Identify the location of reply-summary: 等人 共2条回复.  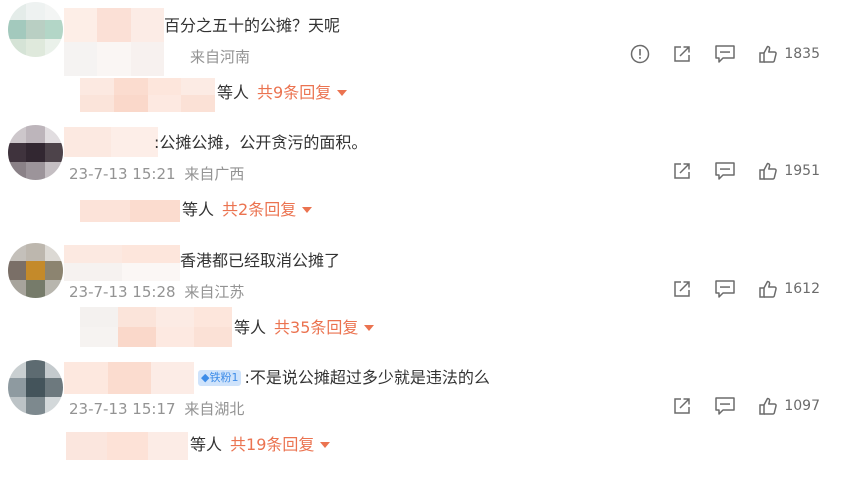
(246, 208).